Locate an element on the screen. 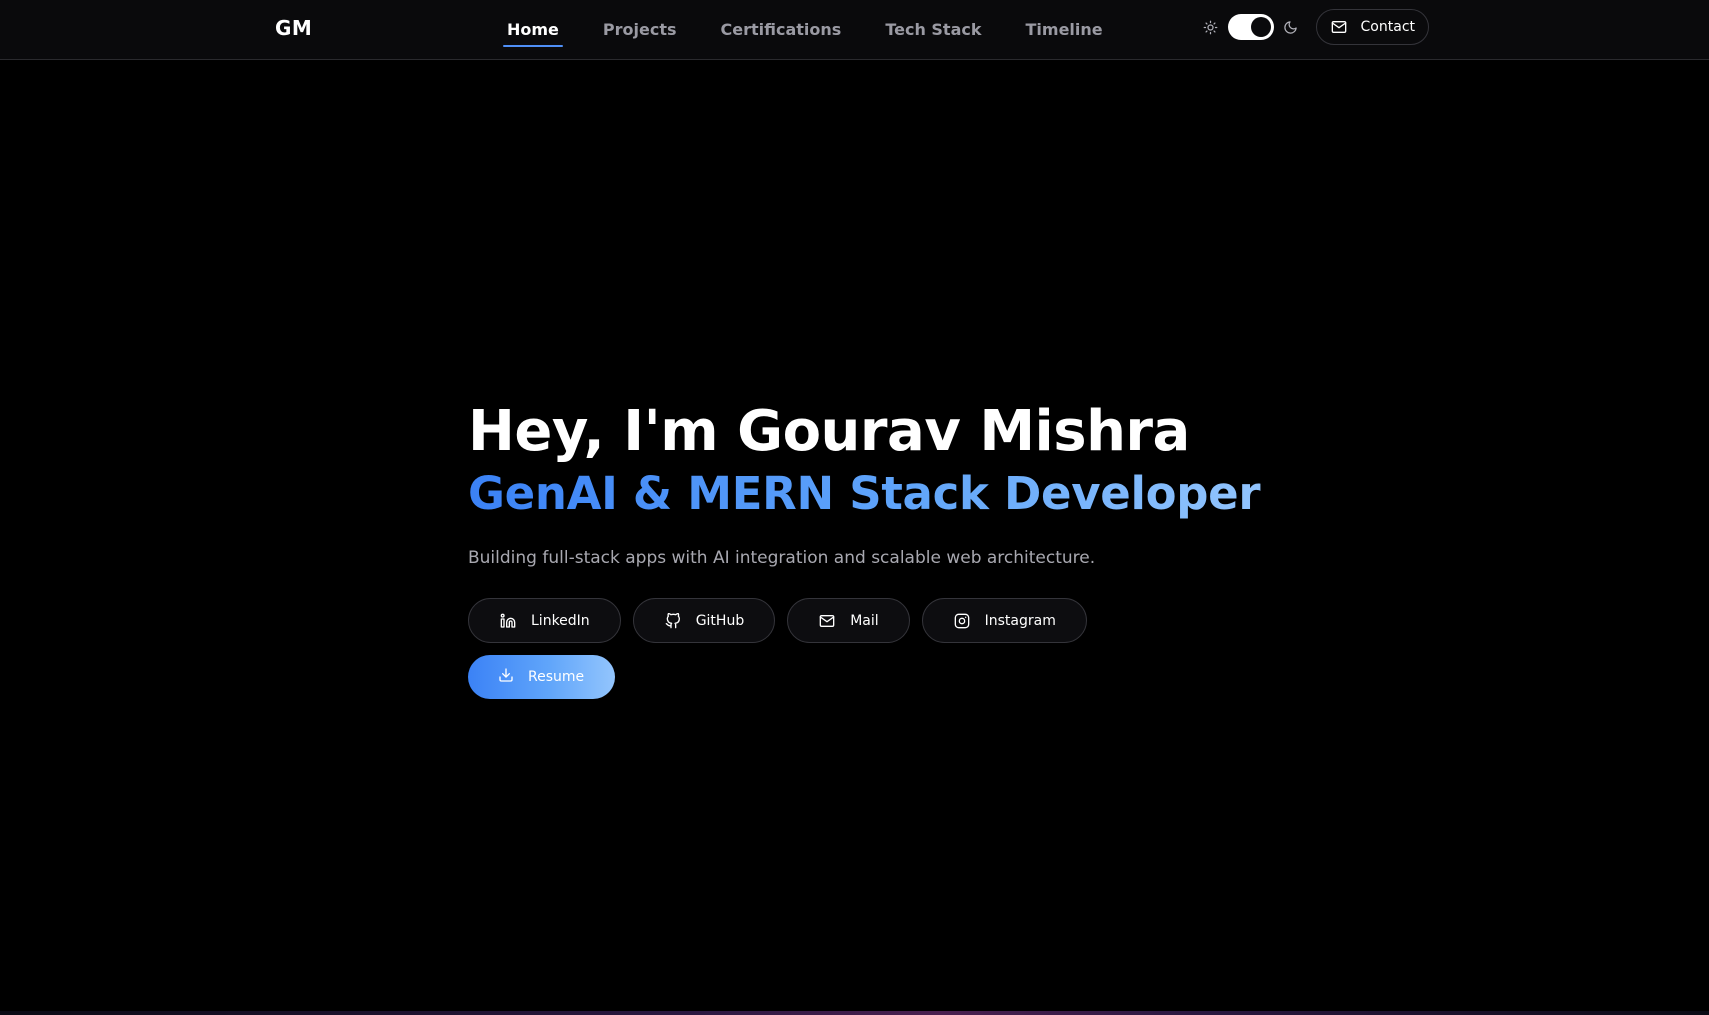 The height and width of the screenshot is (1015, 1709). nav-link-tech-stack: Tech Stack is located at coordinates (933, 30).